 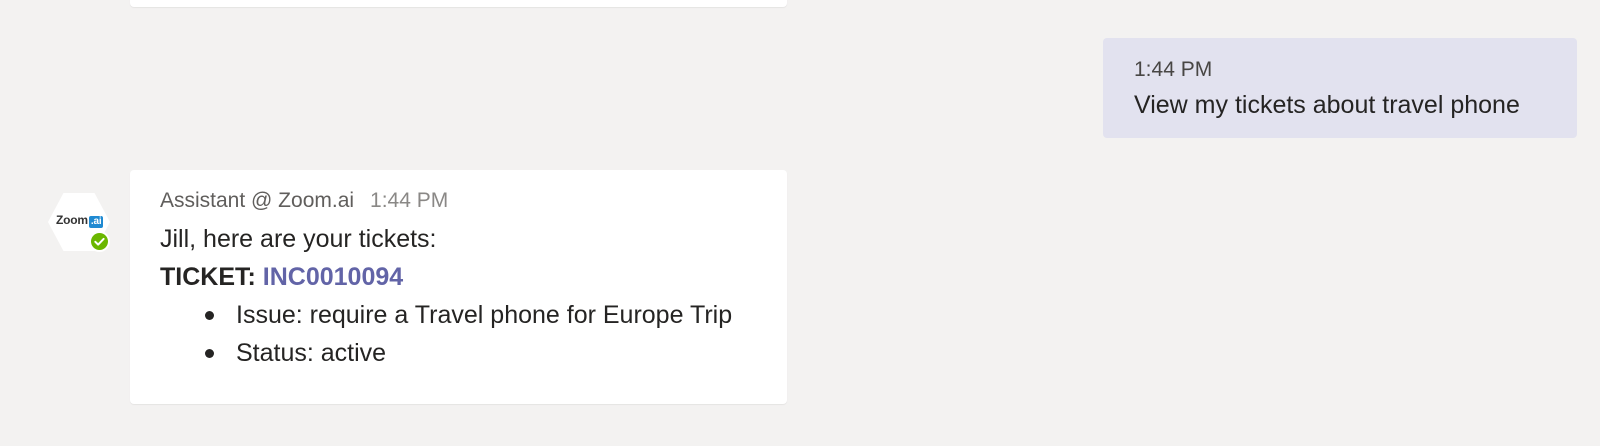 I want to click on list-item: Status: active, so click(x=473, y=353).